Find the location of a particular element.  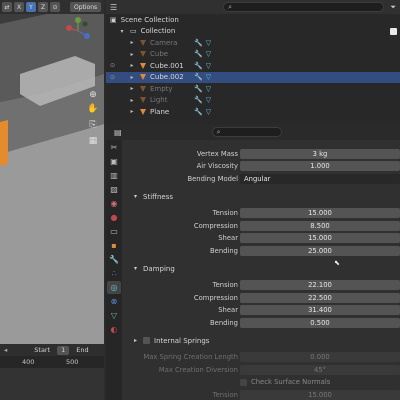

scene-collection-icon: ▣ is located at coordinates (113, 19).